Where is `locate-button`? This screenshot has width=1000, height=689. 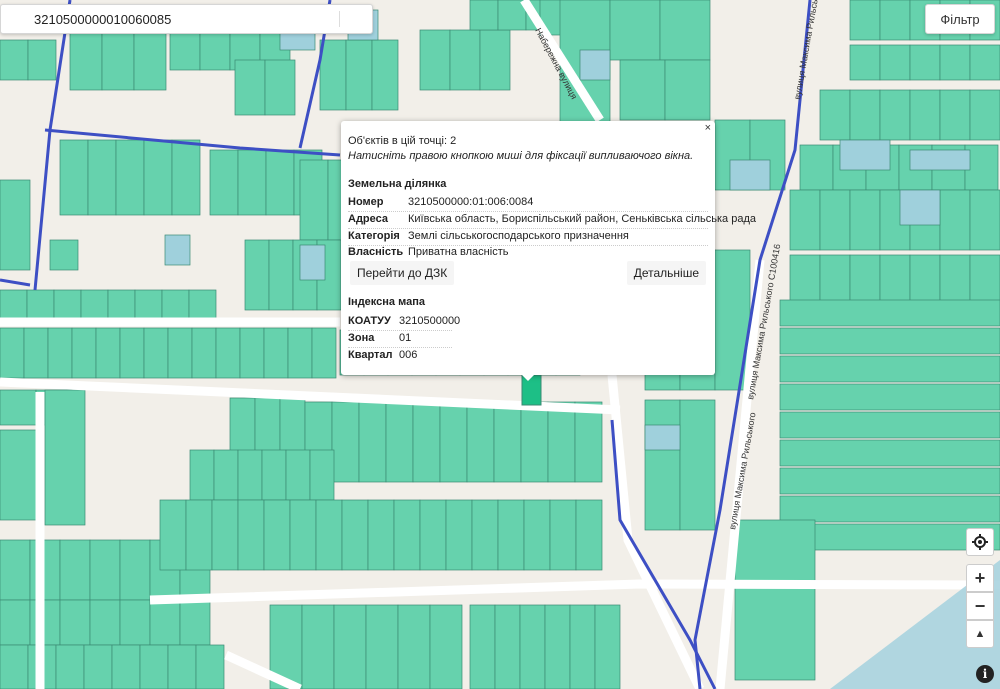
locate-button is located at coordinates (980, 542).